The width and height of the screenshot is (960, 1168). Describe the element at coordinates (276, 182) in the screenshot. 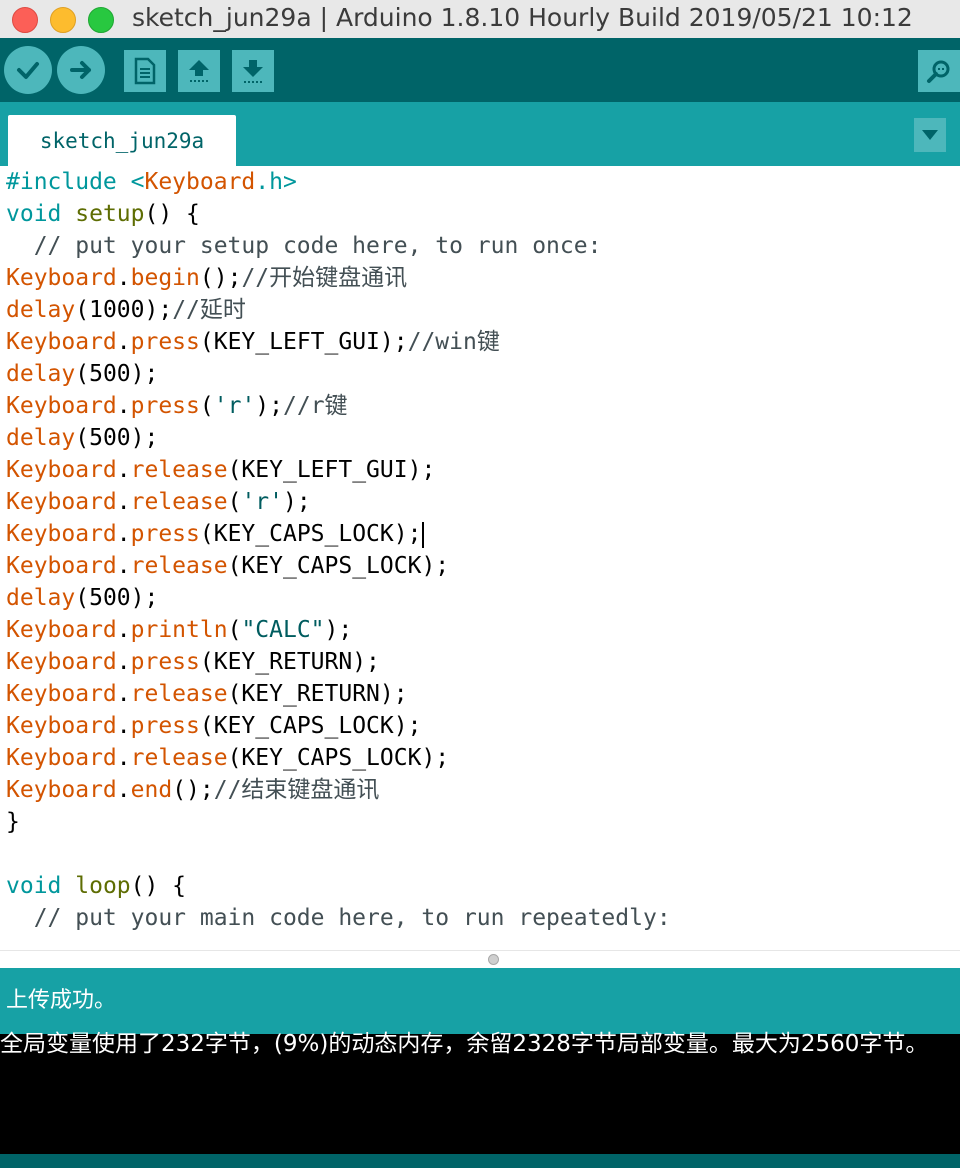

I see `code-token: .h>` at that location.